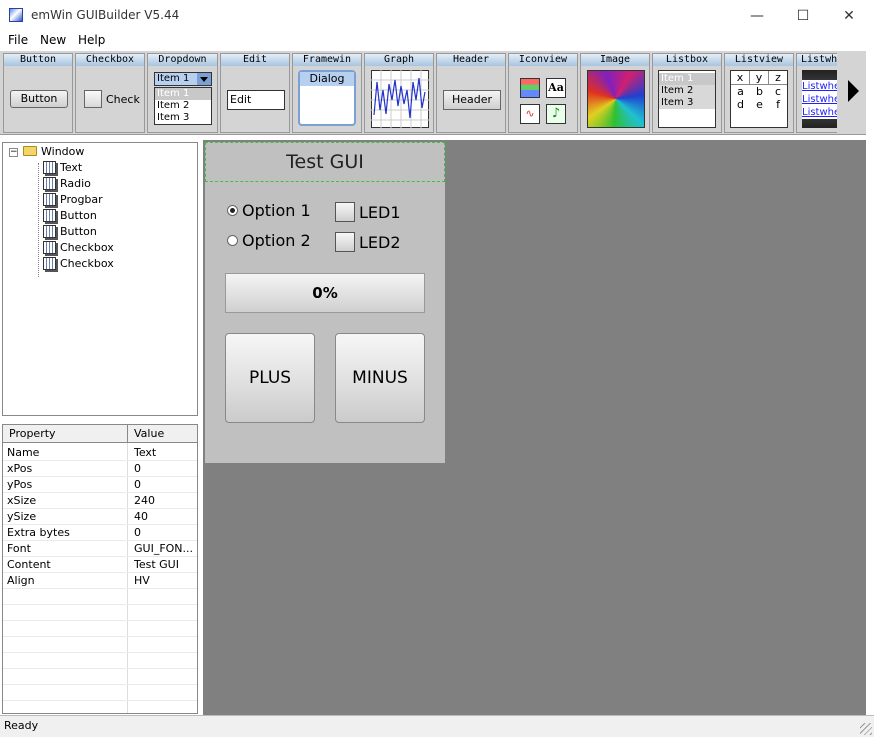 The width and height of the screenshot is (874, 737). I want to click on led2-checkbox: LED2, so click(368, 242).